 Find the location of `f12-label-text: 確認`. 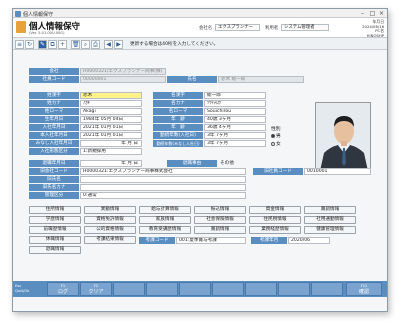

f12-label-text: 確認 is located at coordinates (363, 292).